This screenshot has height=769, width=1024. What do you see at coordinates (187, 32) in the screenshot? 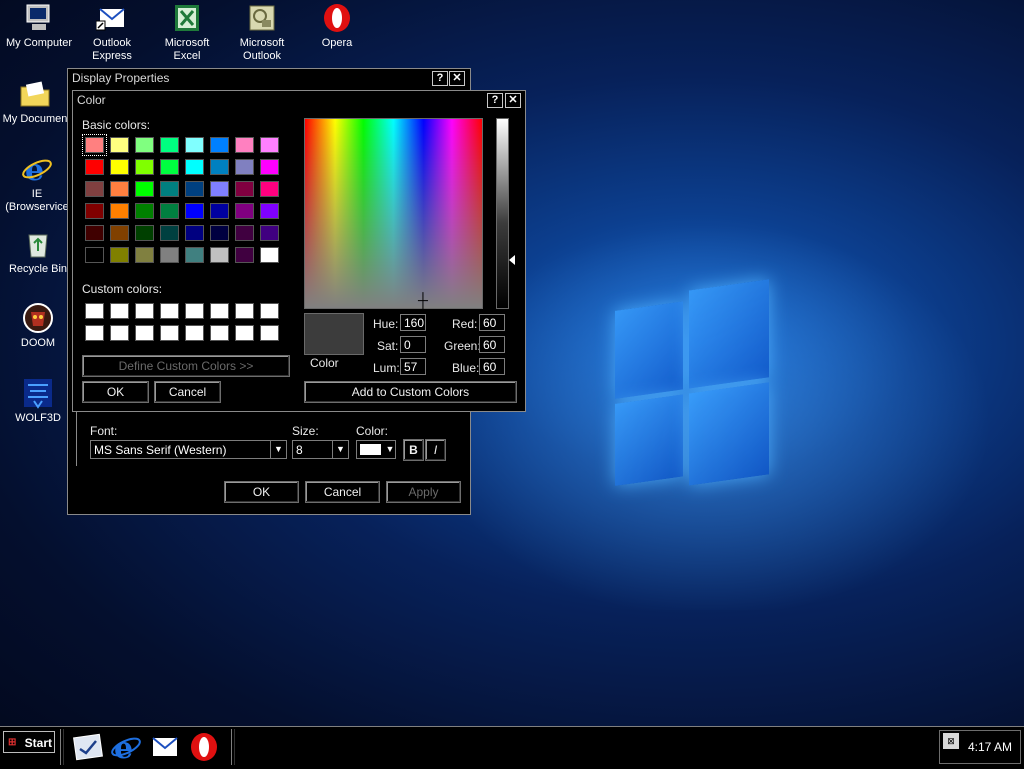
I see `desktop-icon-excel: Microsoft Excel` at bounding box center [187, 32].